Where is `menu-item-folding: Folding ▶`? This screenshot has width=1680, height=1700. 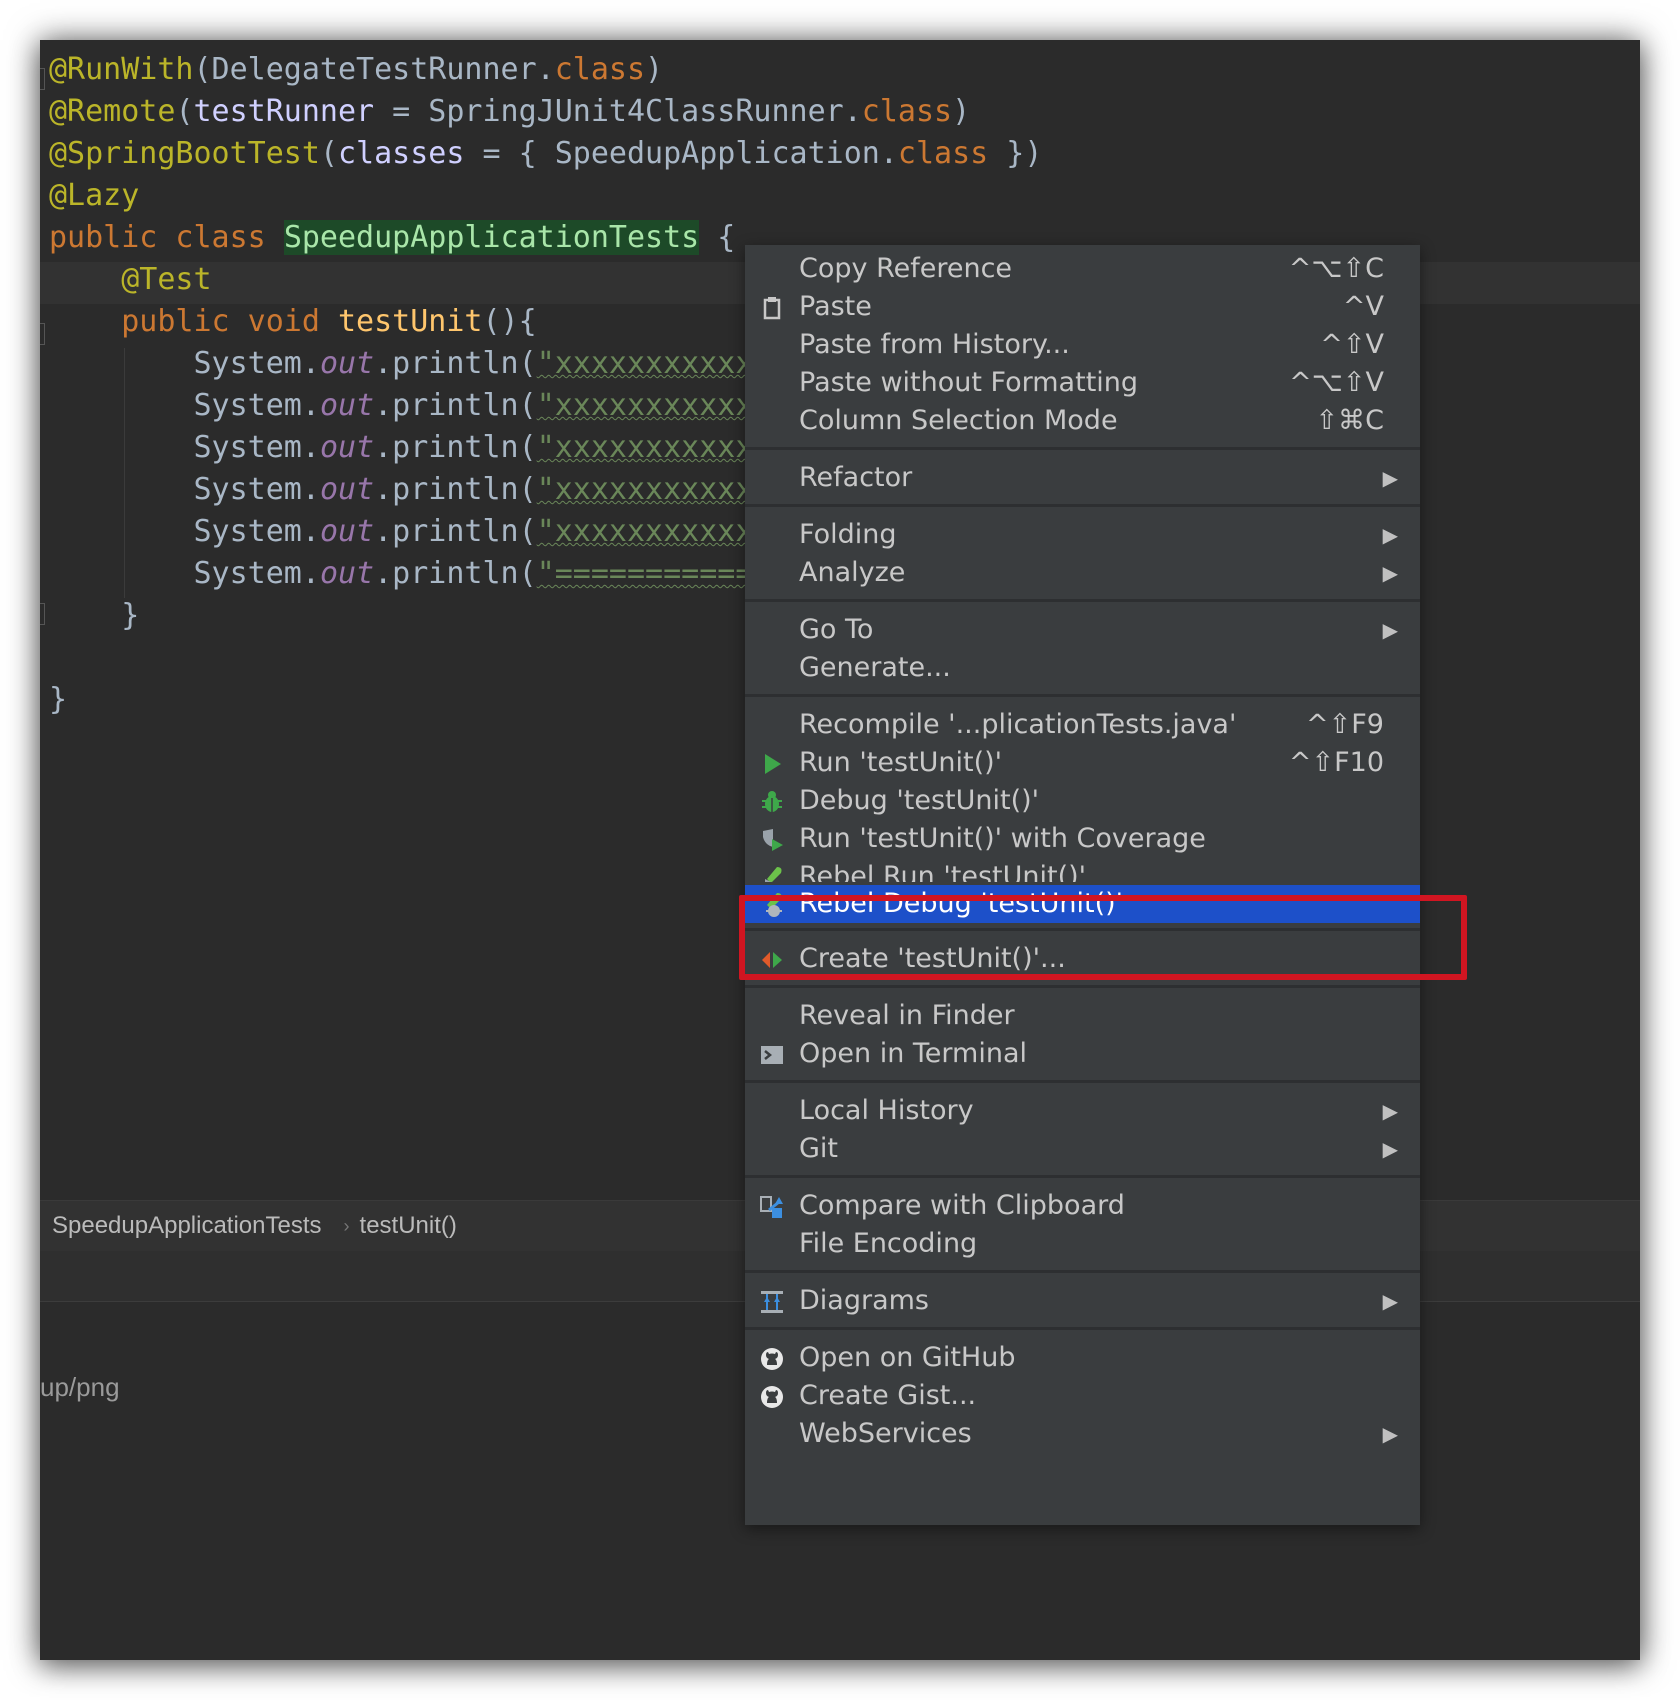
menu-item-folding: Folding ▶ is located at coordinates (1082, 535).